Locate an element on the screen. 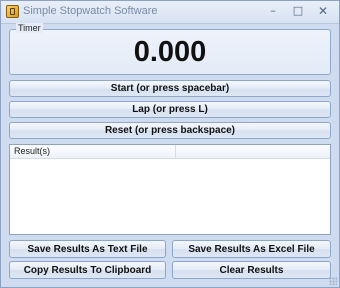 Image resolution: width=340 pixels, height=288 pixels. lap-button: Lap (or press L) is located at coordinates (170, 109).